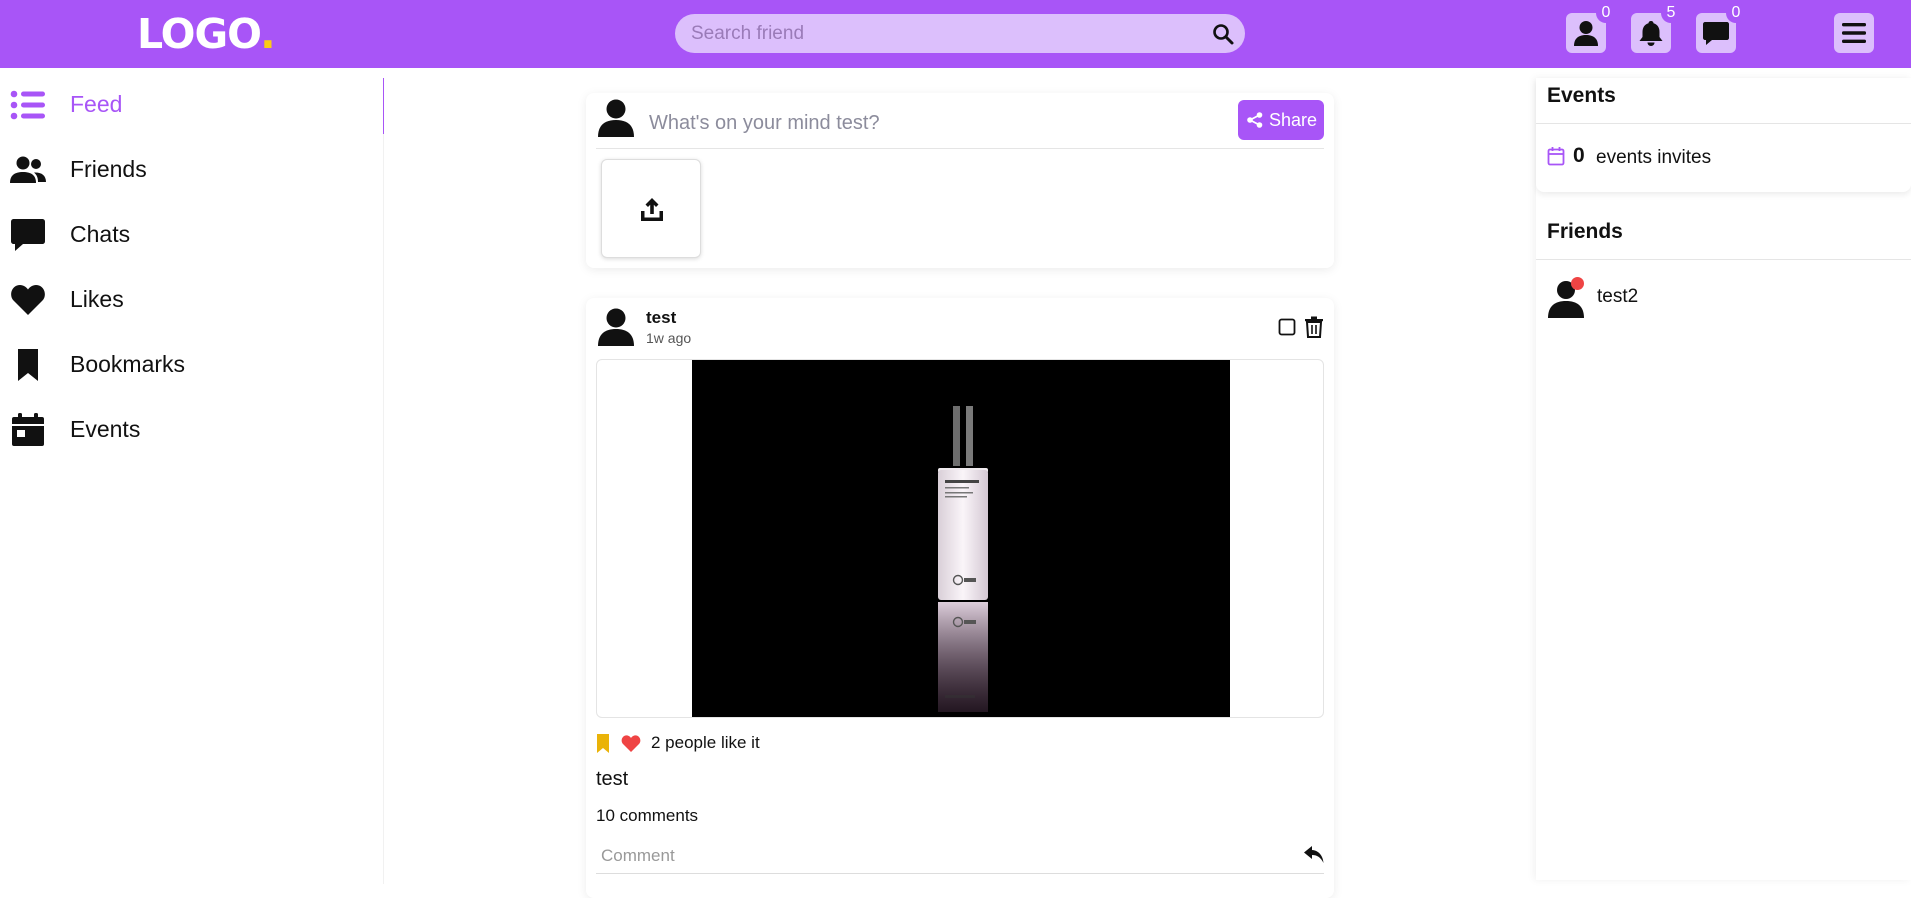  I want to click on post-composer: Share, so click(960, 180).